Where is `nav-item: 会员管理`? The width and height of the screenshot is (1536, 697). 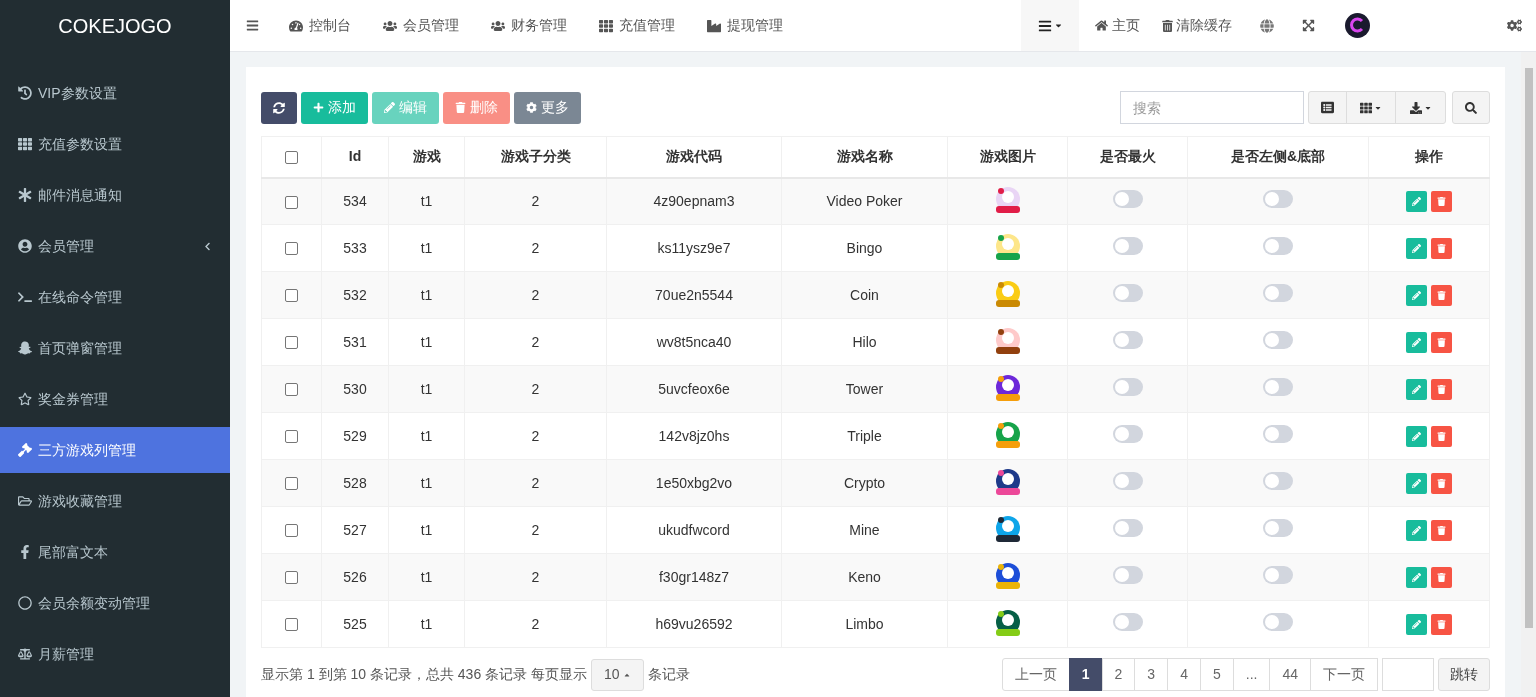 nav-item: 会员管理 is located at coordinates (421, 25).